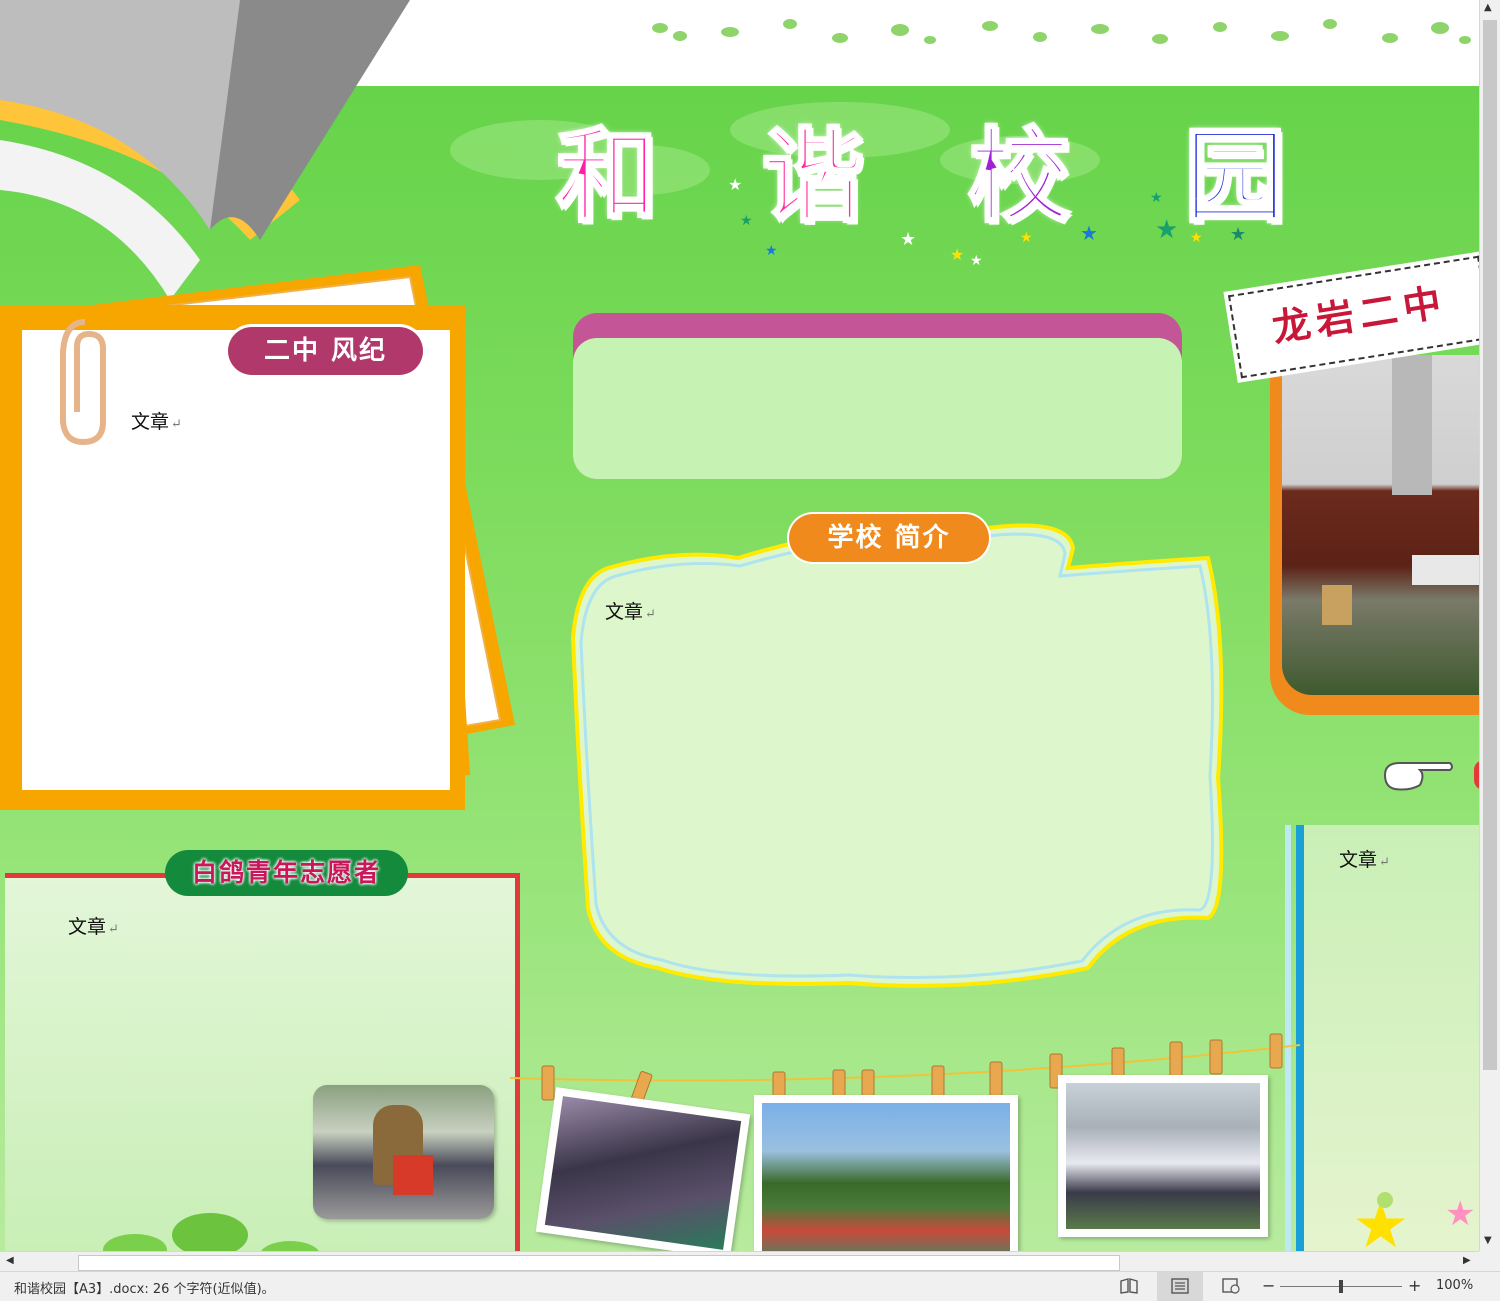 The height and width of the screenshot is (1301, 1500). I want to click on zoom-in-button: +, so click(1414, 1285).